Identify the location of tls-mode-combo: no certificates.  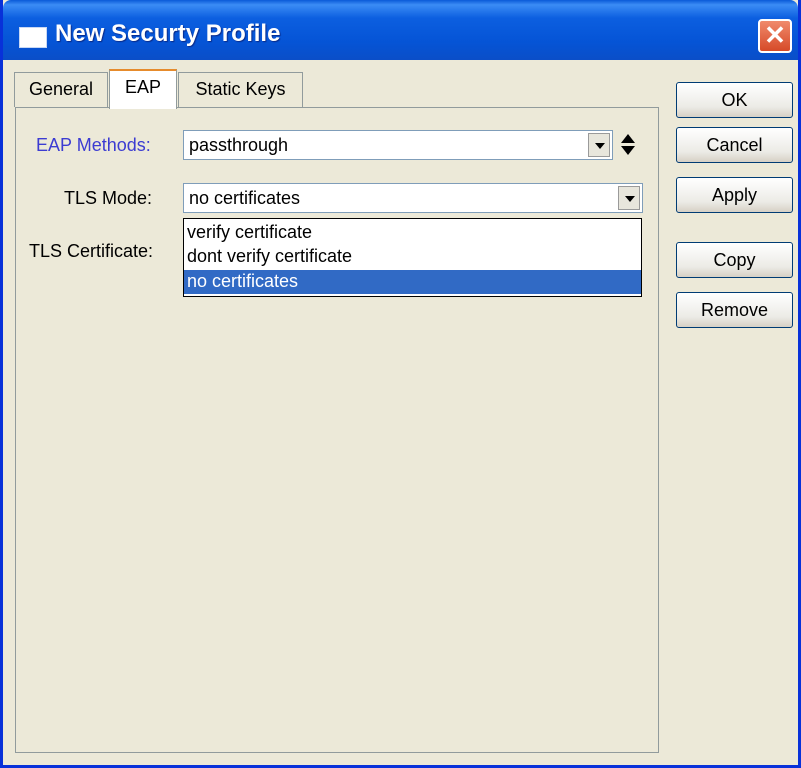
(413, 198).